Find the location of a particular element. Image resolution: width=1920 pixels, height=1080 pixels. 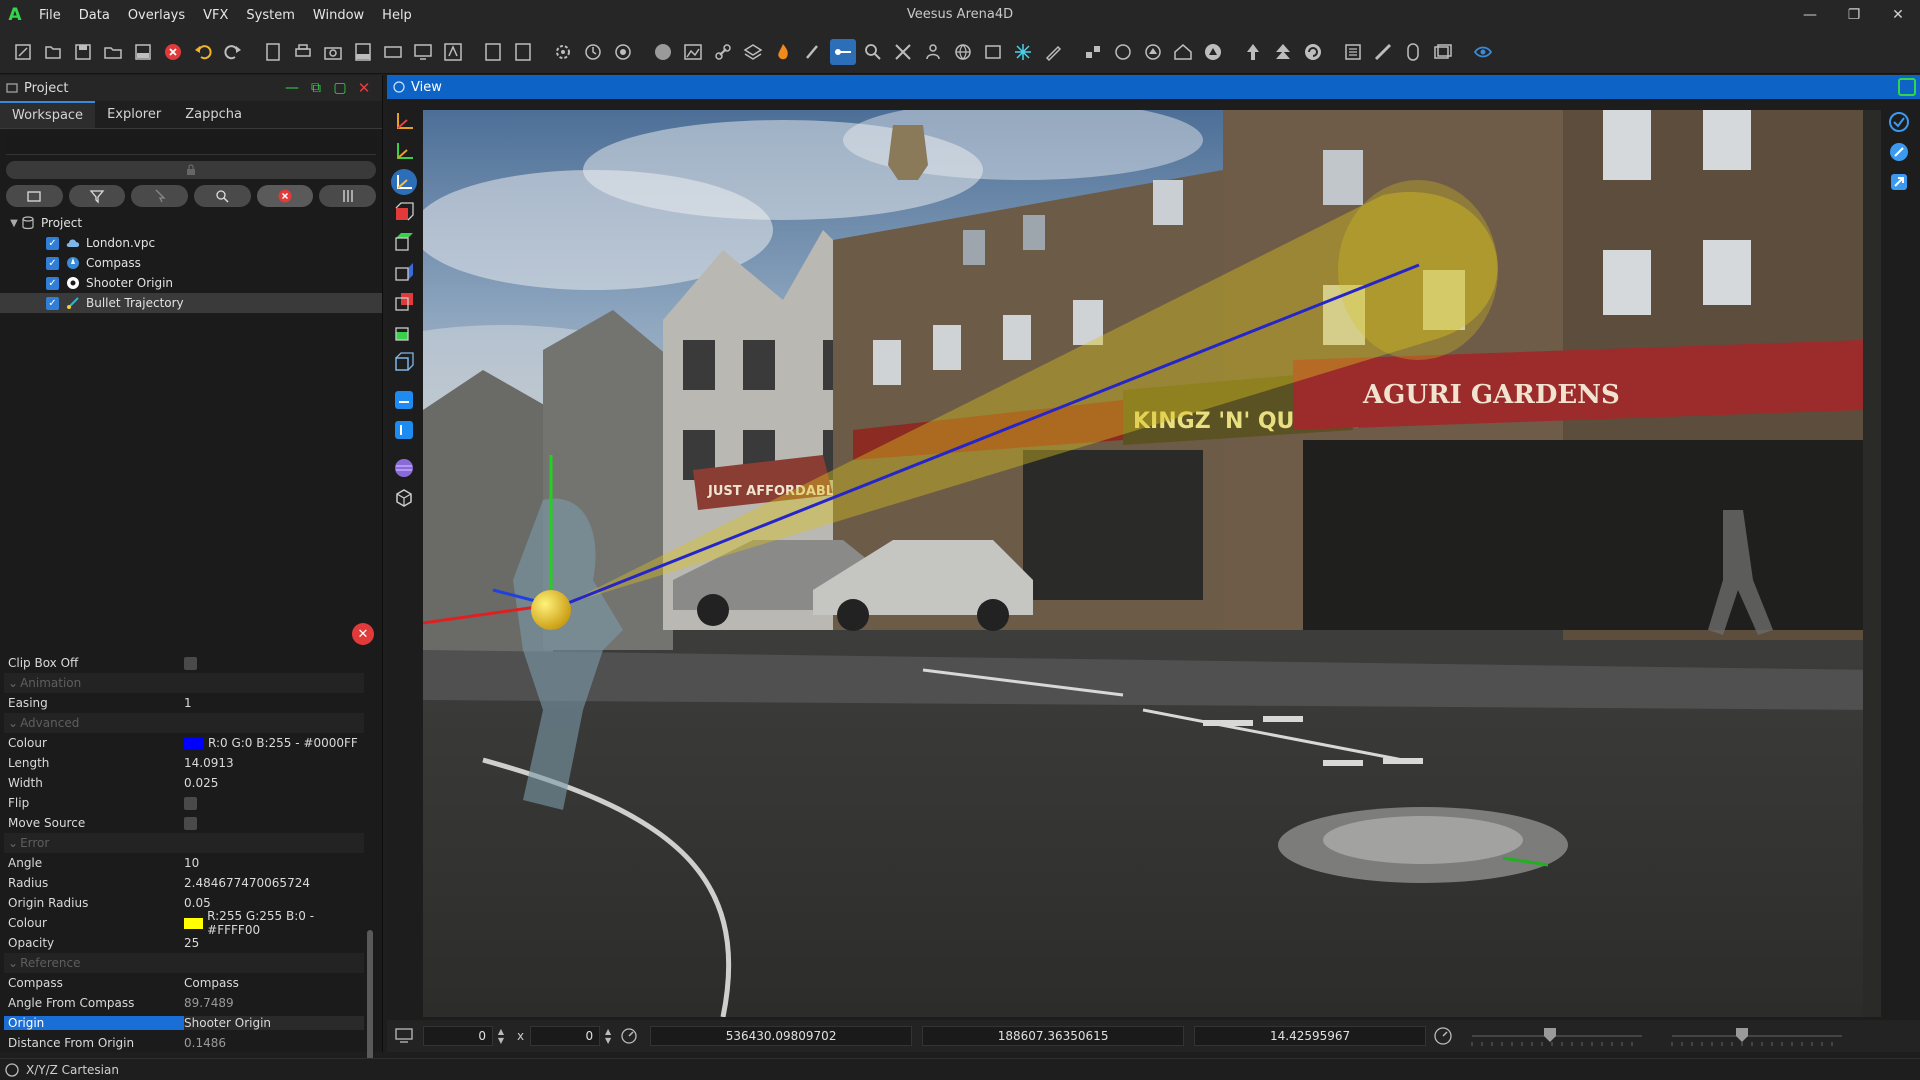

panel-close-button: ✕ is located at coordinates (364, 88).